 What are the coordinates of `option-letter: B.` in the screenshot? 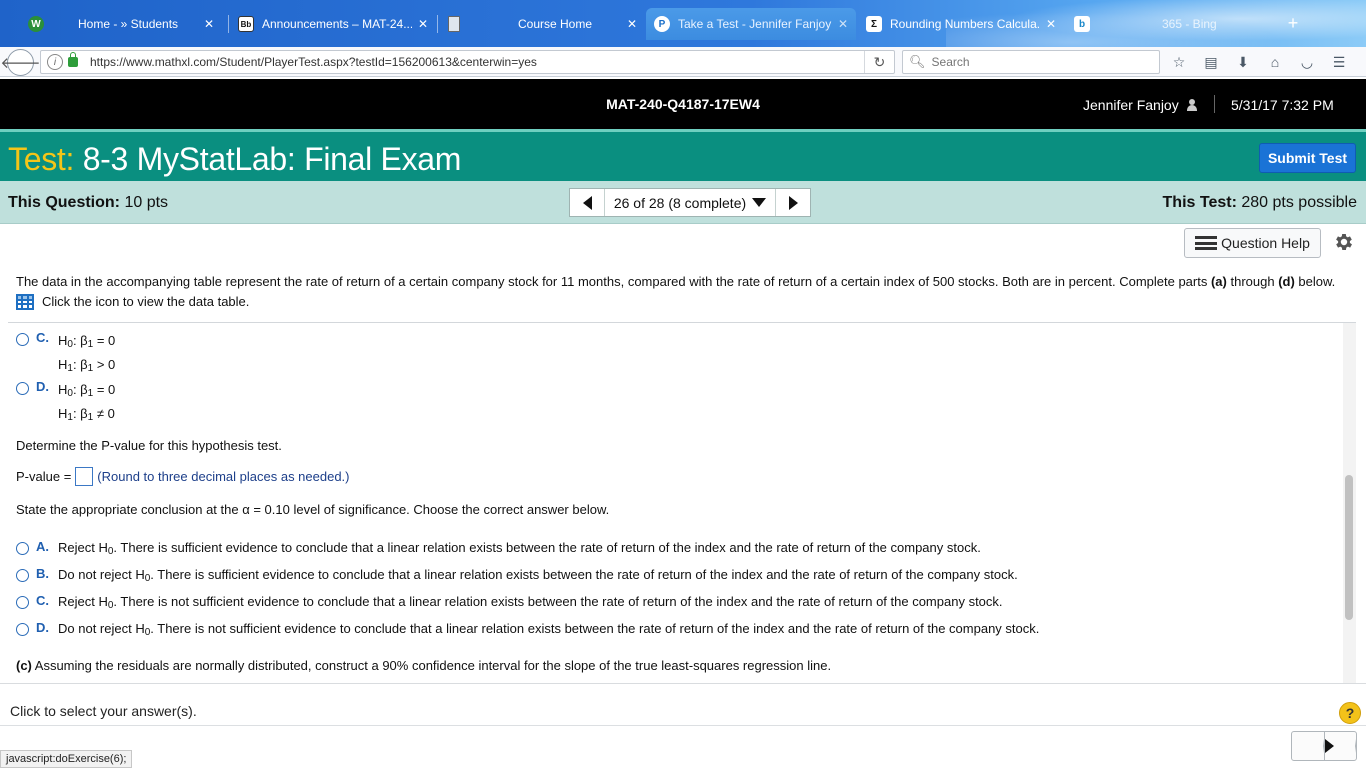 It's located at (42, 573).